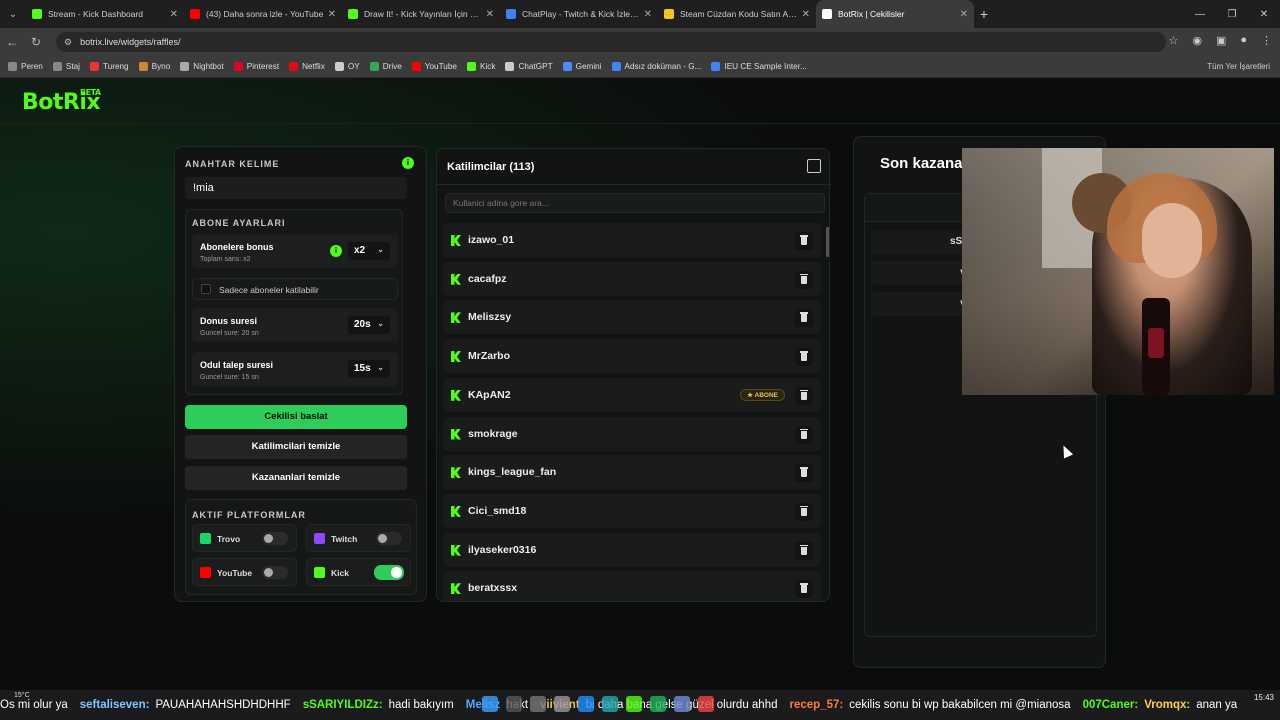  Describe the element at coordinates (632, 394) in the screenshot. I see `participant-row: KApAN2 ★ ABONE` at that location.